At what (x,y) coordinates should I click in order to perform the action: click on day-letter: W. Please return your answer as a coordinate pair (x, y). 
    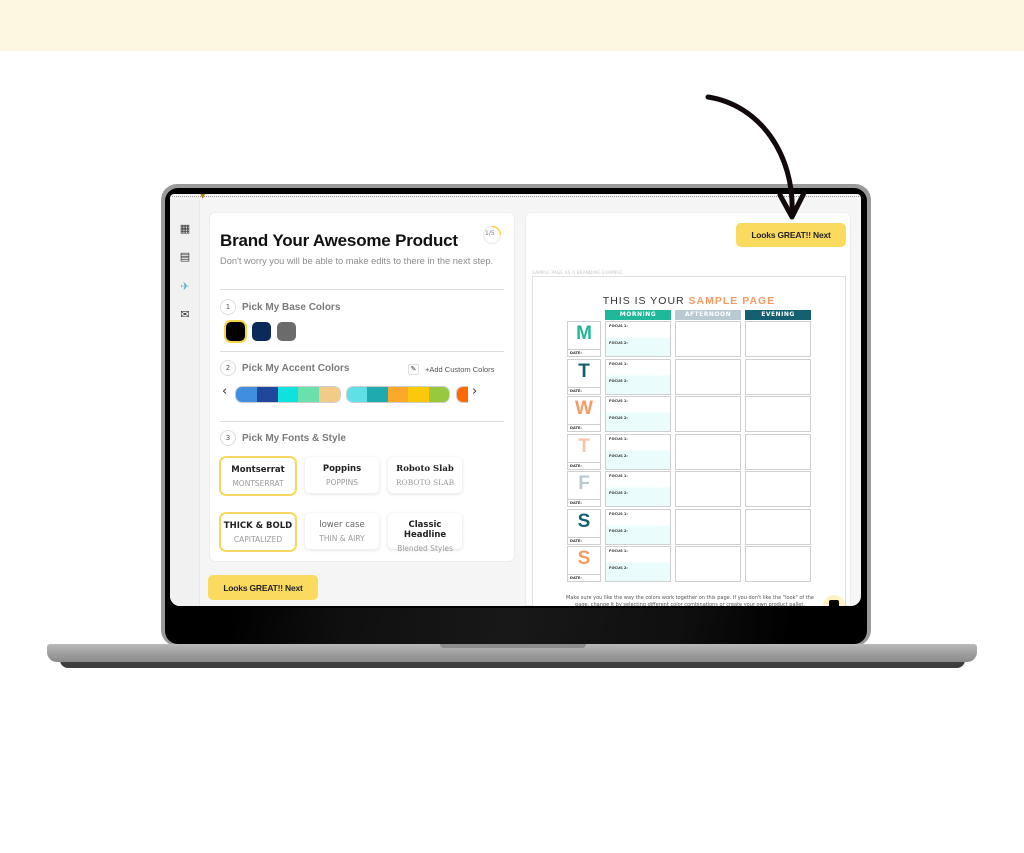
    Looking at the image, I should click on (584, 408).